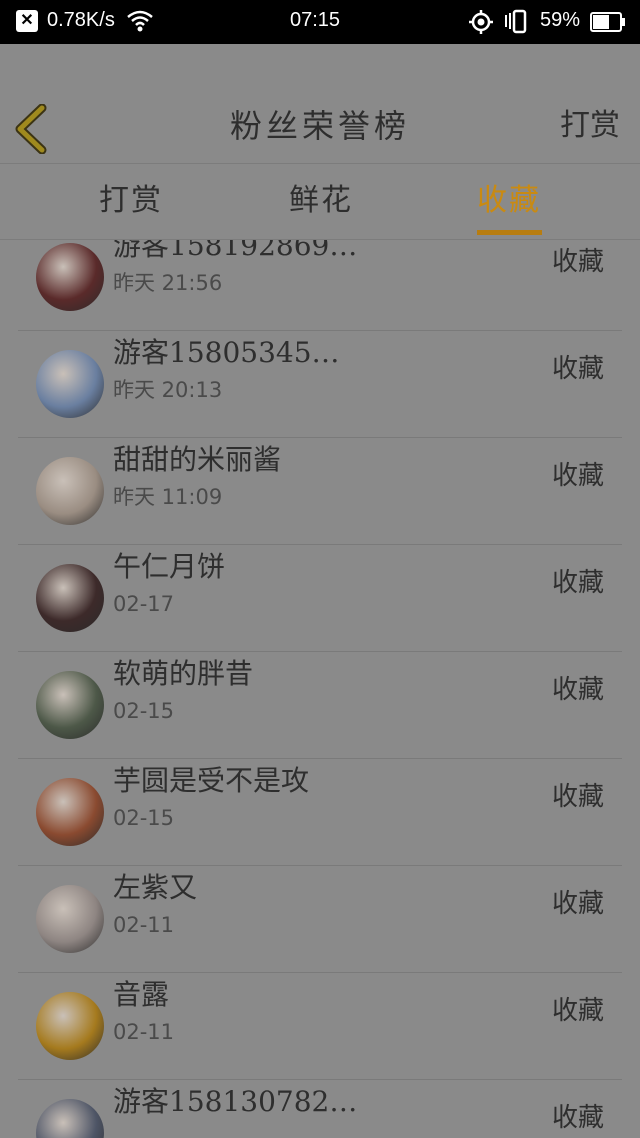 The height and width of the screenshot is (1138, 640). What do you see at coordinates (509, 232) in the screenshot?
I see `tab-active-indicator` at bounding box center [509, 232].